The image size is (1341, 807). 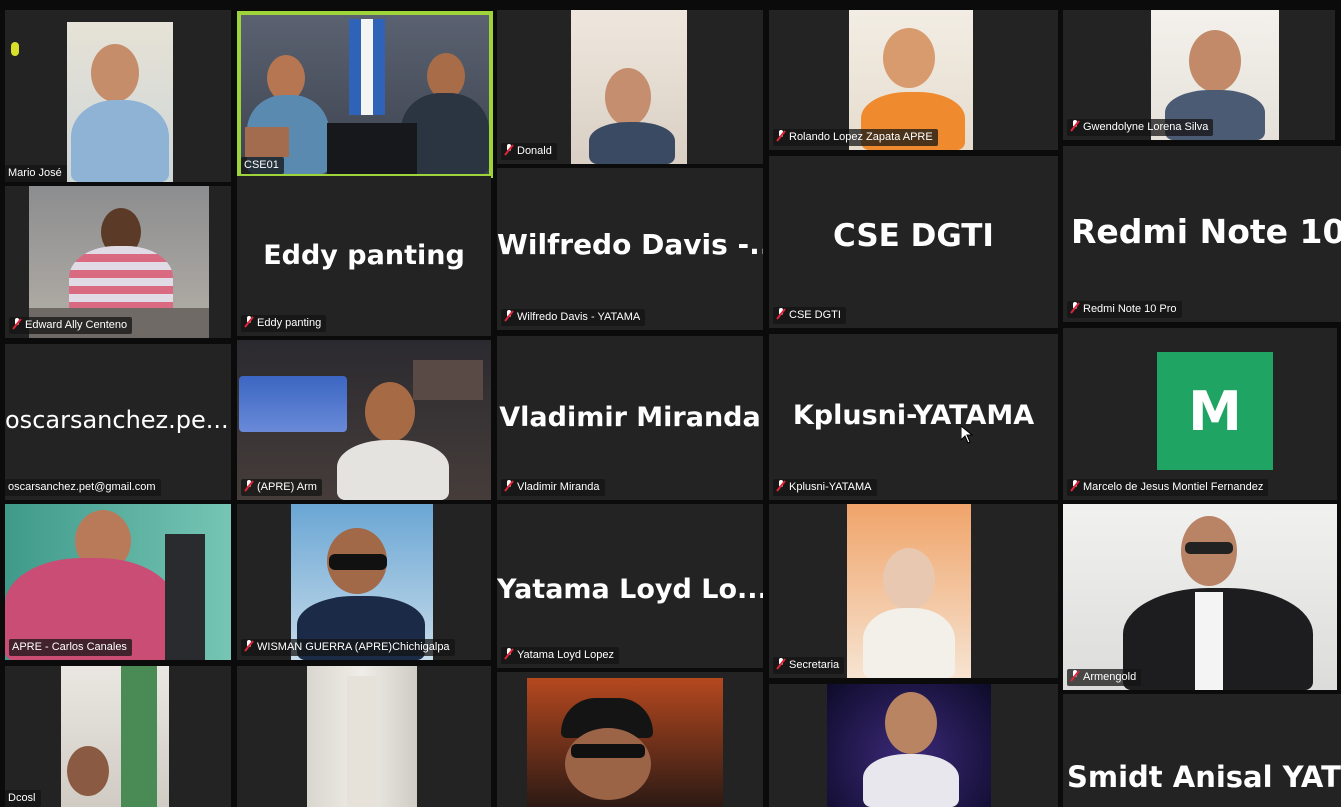 I want to click on participant-tile: (APRE) Arm, so click(x=364, y=420).